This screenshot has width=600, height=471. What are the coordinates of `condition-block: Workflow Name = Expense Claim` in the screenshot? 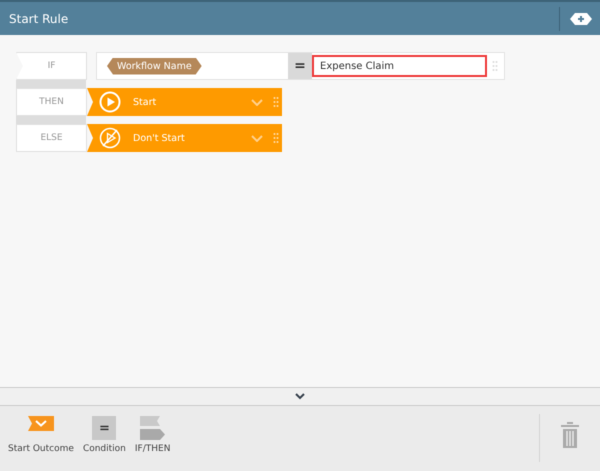 It's located at (300, 66).